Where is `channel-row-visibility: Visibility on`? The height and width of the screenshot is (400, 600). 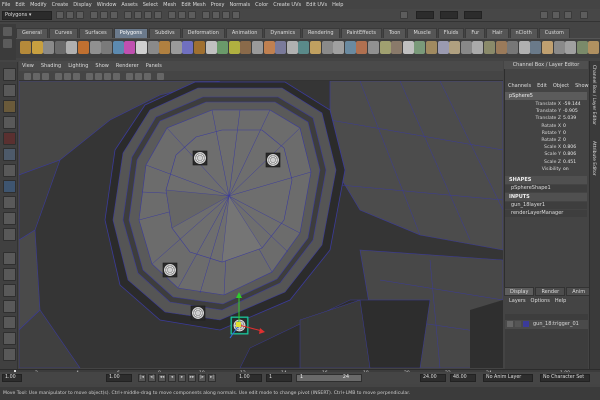 channel-row-visibility: Visibility on is located at coordinates (546, 169).